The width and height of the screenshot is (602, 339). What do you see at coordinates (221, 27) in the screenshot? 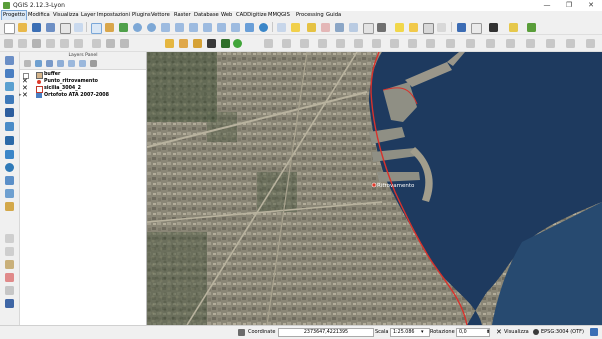
I see `zoom-last-icon` at bounding box center [221, 27].